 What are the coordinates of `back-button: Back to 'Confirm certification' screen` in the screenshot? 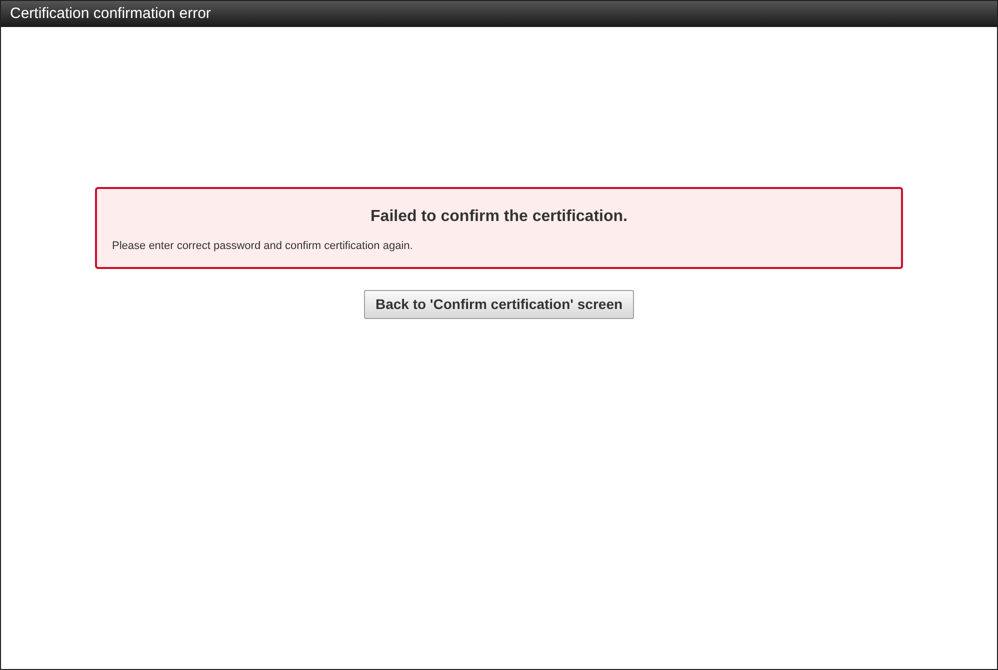 It's located at (499, 304).